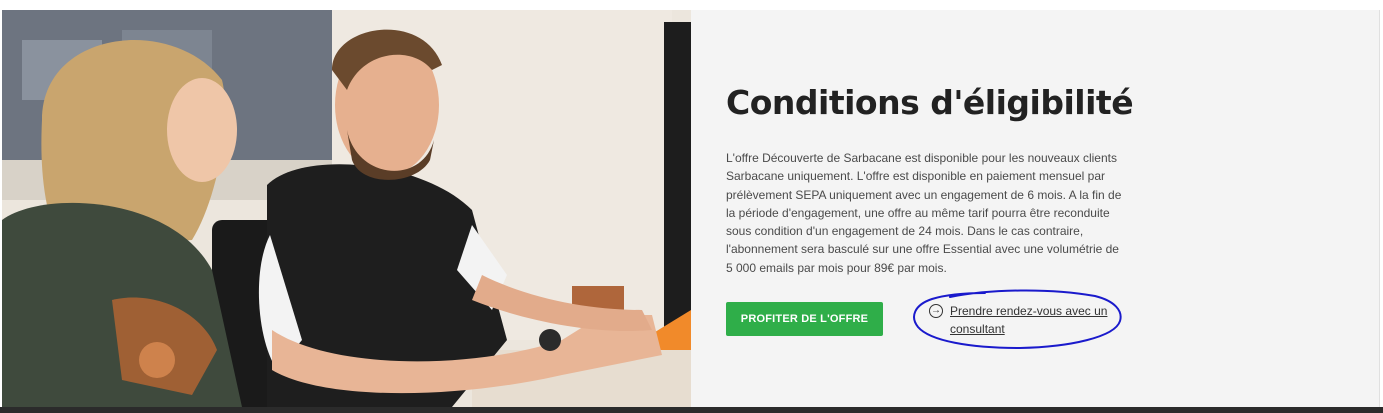  I want to click on section-title: Conditions d'éligibilité, so click(930, 102).